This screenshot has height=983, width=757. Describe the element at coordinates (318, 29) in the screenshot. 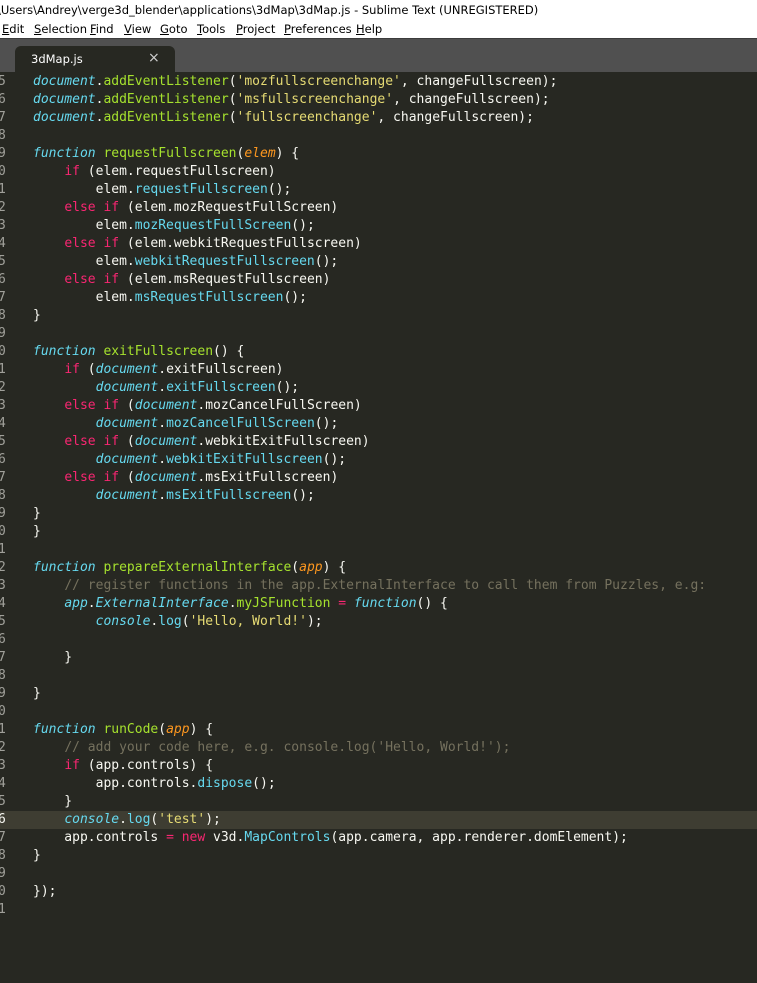

I see `menu-preferences: Preferences` at that location.